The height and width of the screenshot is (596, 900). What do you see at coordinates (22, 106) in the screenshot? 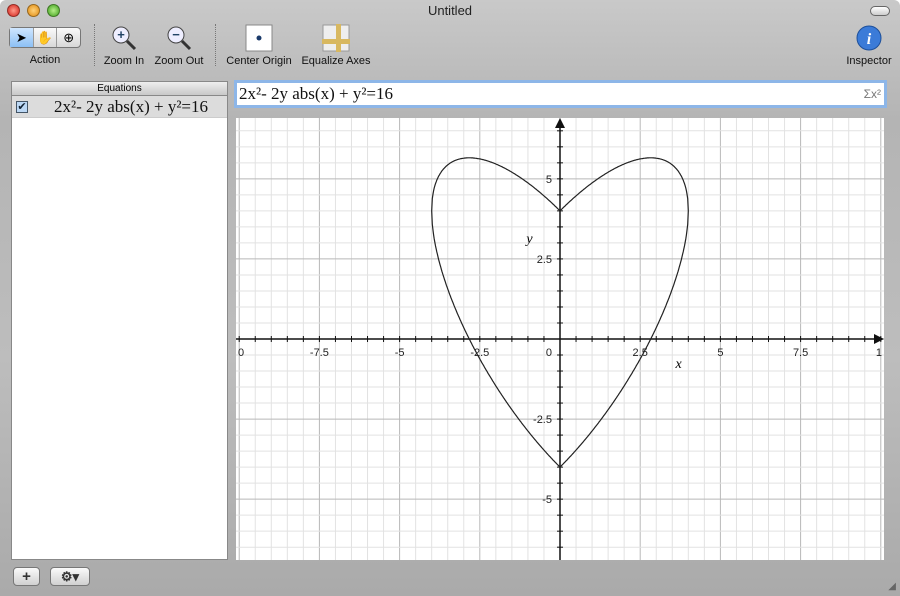
I see `equation-checkbox: ✔` at bounding box center [22, 106].